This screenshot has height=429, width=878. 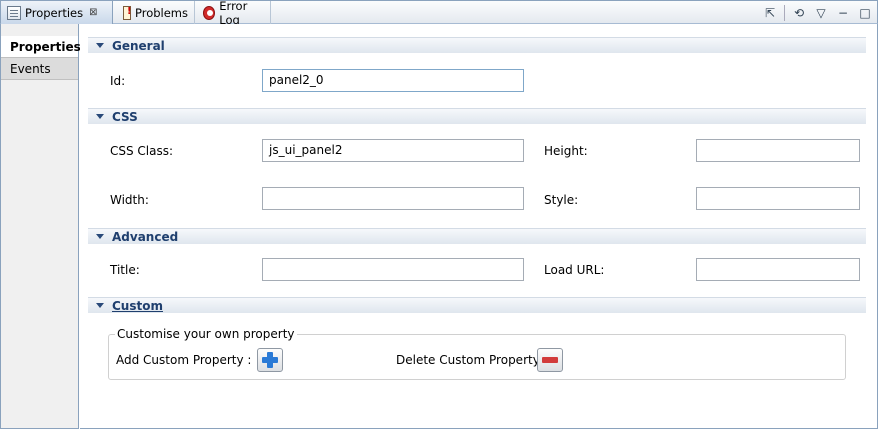 What do you see at coordinates (125, 116) in the screenshot?
I see `section-title: CSS` at bounding box center [125, 116].